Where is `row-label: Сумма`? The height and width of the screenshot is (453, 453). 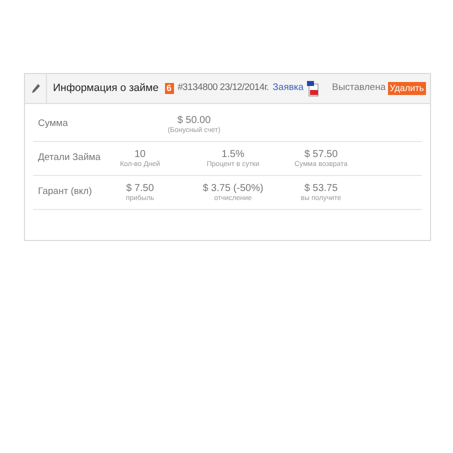
row-label: Сумма is located at coordinates (53, 124).